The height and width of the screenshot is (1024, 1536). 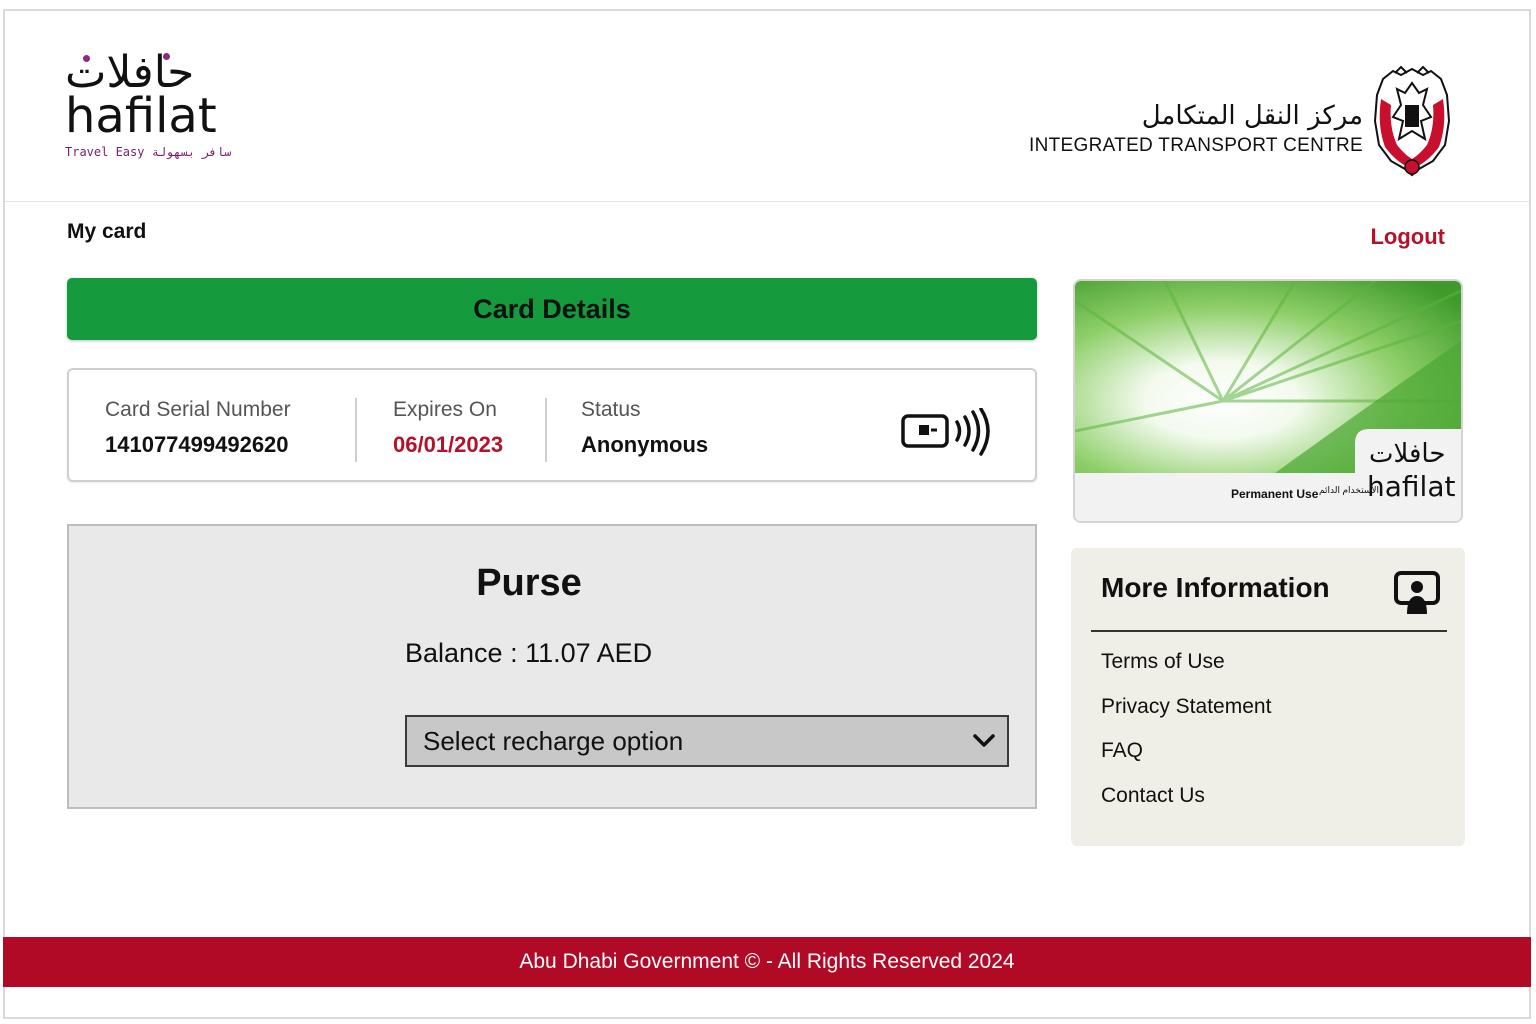 What do you see at coordinates (1186, 717) in the screenshot?
I see `privacy-statement-link: Privacy Statement` at bounding box center [1186, 717].